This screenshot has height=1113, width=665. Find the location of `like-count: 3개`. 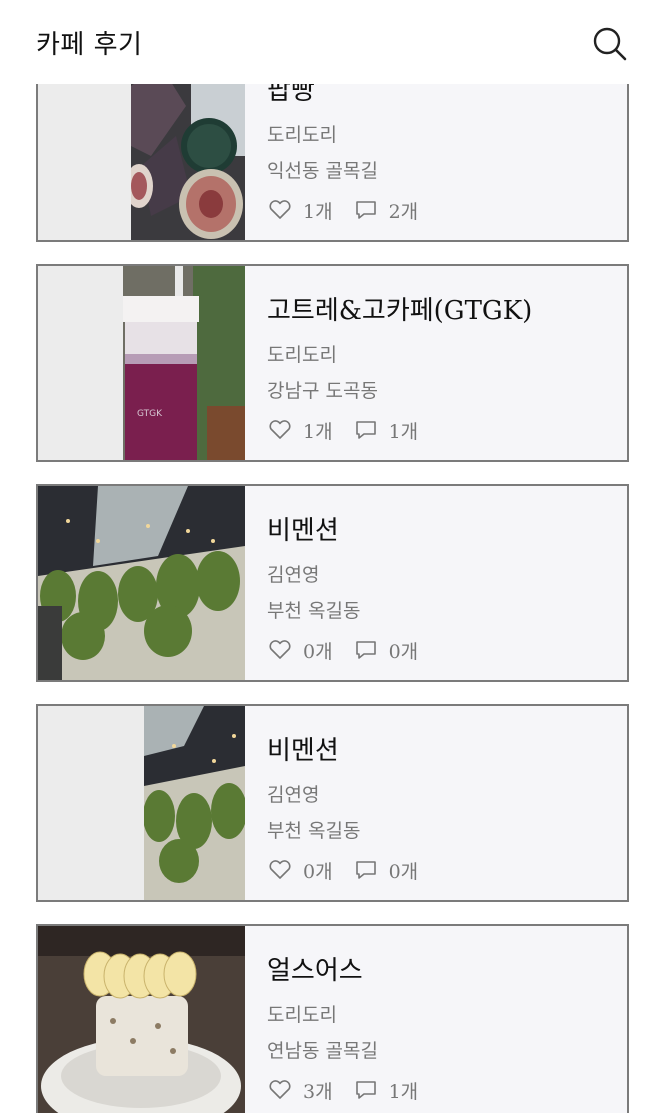

like-count: 3개 is located at coordinates (318, 1091).